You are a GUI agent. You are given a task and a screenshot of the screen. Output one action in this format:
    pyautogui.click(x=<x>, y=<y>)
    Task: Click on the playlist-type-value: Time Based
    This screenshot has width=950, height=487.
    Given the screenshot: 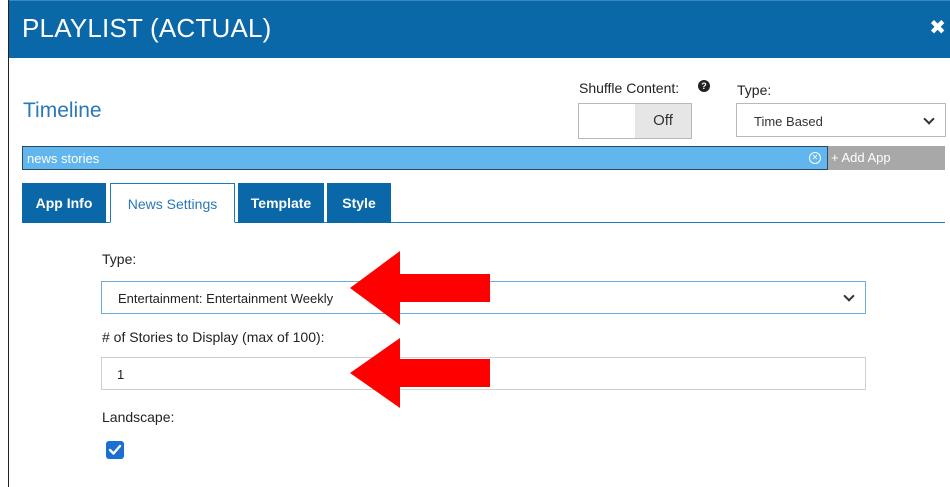 What is the action you would take?
    pyautogui.click(x=788, y=121)
    